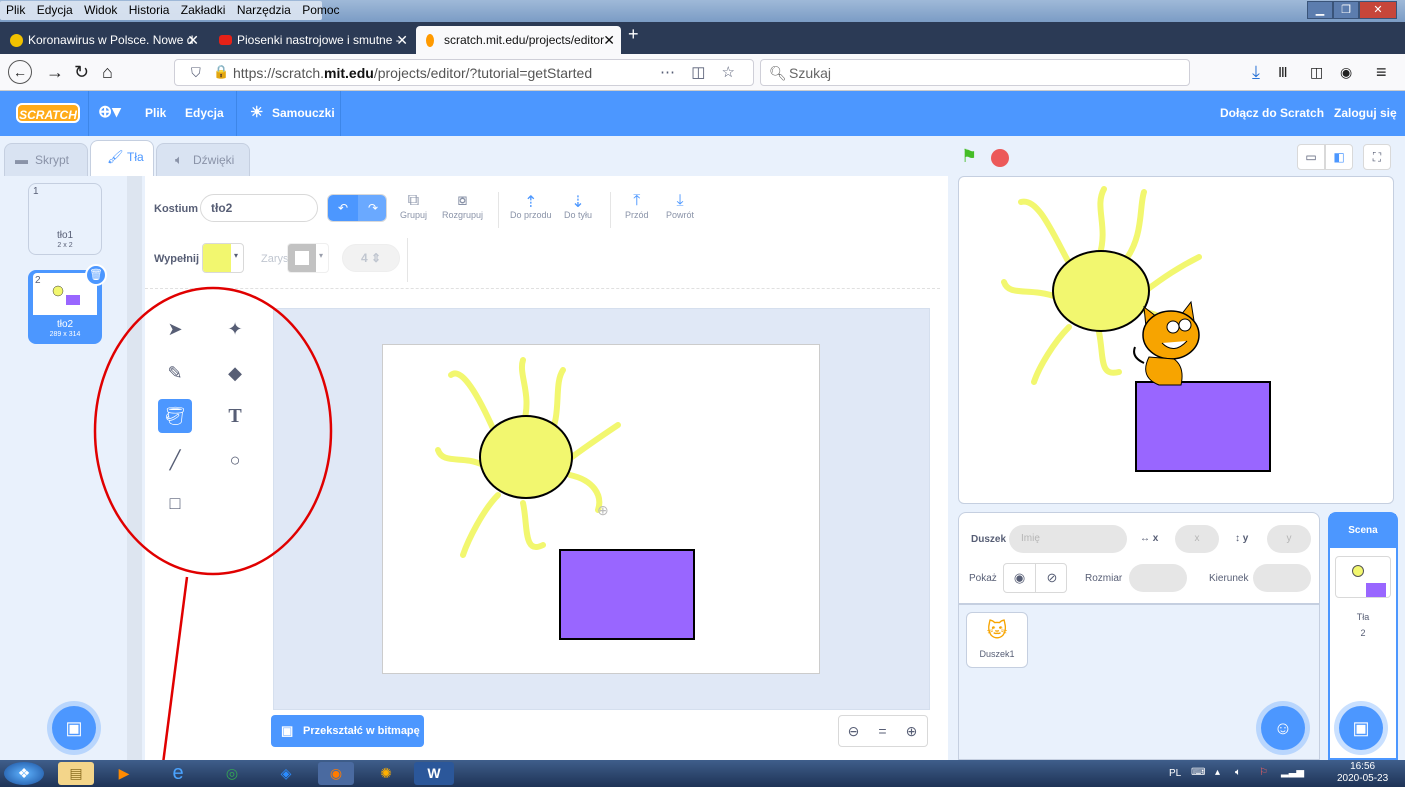 Image resolution: width=1405 pixels, height=787 pixels. What do you see at coordinates (1316, 72) in the screenshot?
I see `sidebar-icon: ◫` at bounding box center [1316, 72].